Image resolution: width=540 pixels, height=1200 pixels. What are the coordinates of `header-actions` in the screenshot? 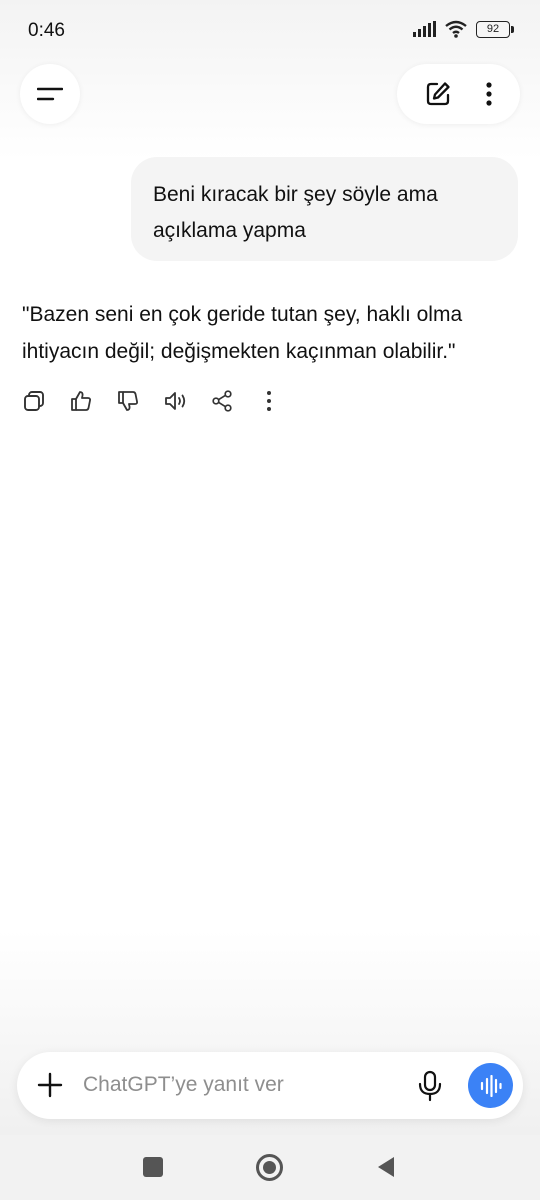 It's located at (458, 94).